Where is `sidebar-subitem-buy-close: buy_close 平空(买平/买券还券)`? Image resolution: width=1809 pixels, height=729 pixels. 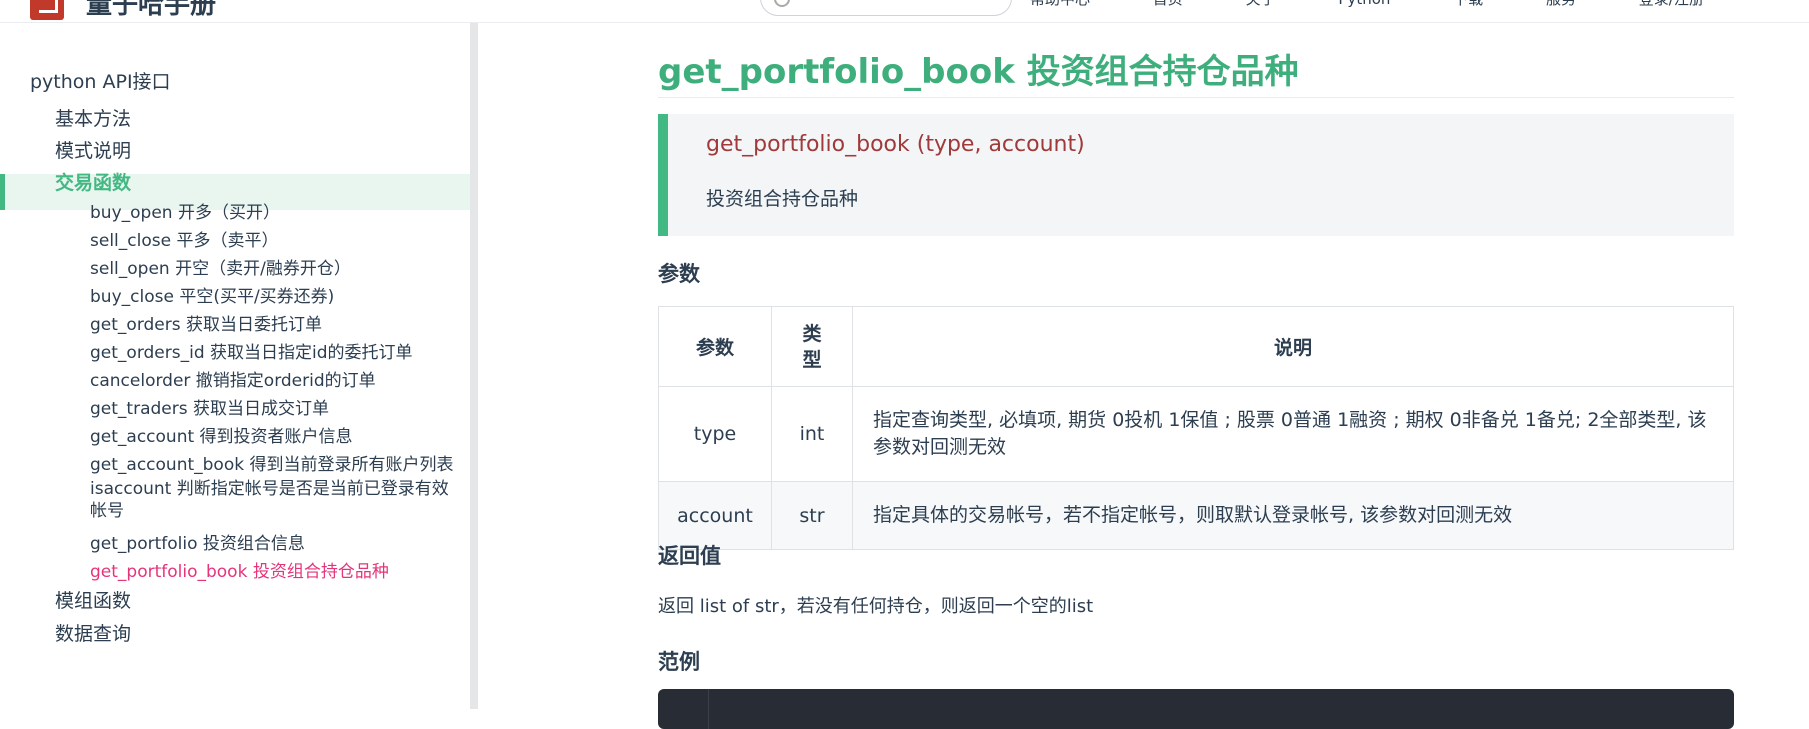
sidebar-subitem-buy-close: buy_close 平空(买平/买券还券) is located at coordinates (212, 294).